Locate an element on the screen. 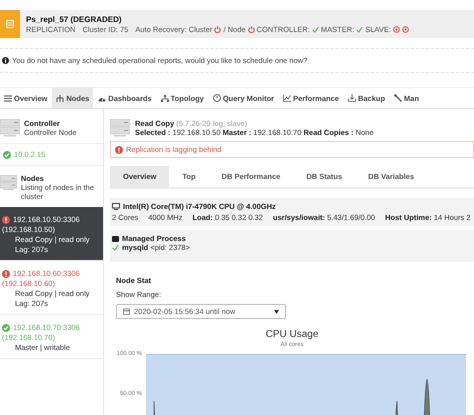 This screenshot has width=474, height=415. process-icon is located at coordinates (115, 239).